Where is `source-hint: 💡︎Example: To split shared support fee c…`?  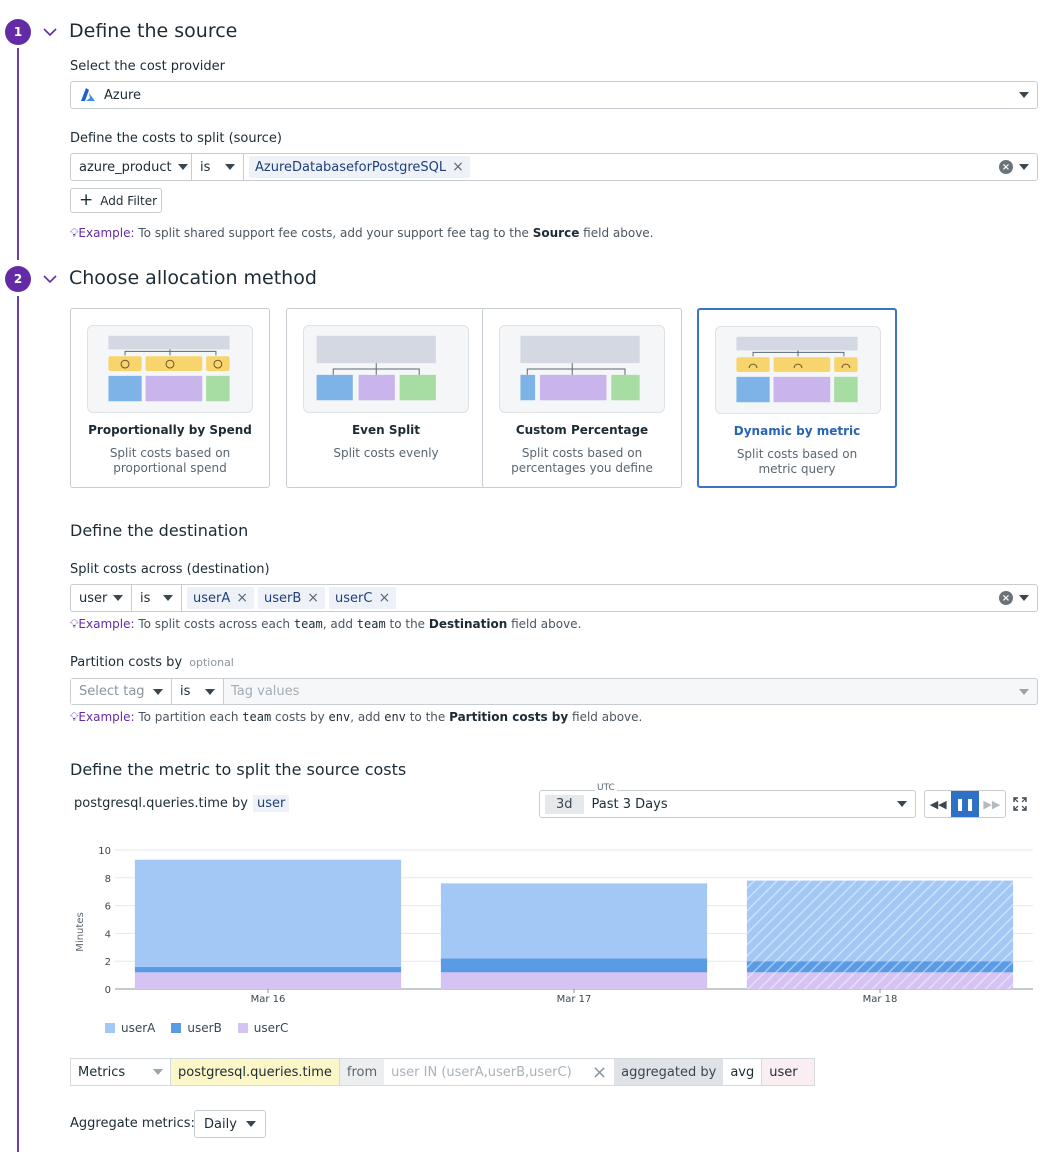 source-hint: 💡︎Example: To split shared support fee c… is located at coordinates (362, 233).